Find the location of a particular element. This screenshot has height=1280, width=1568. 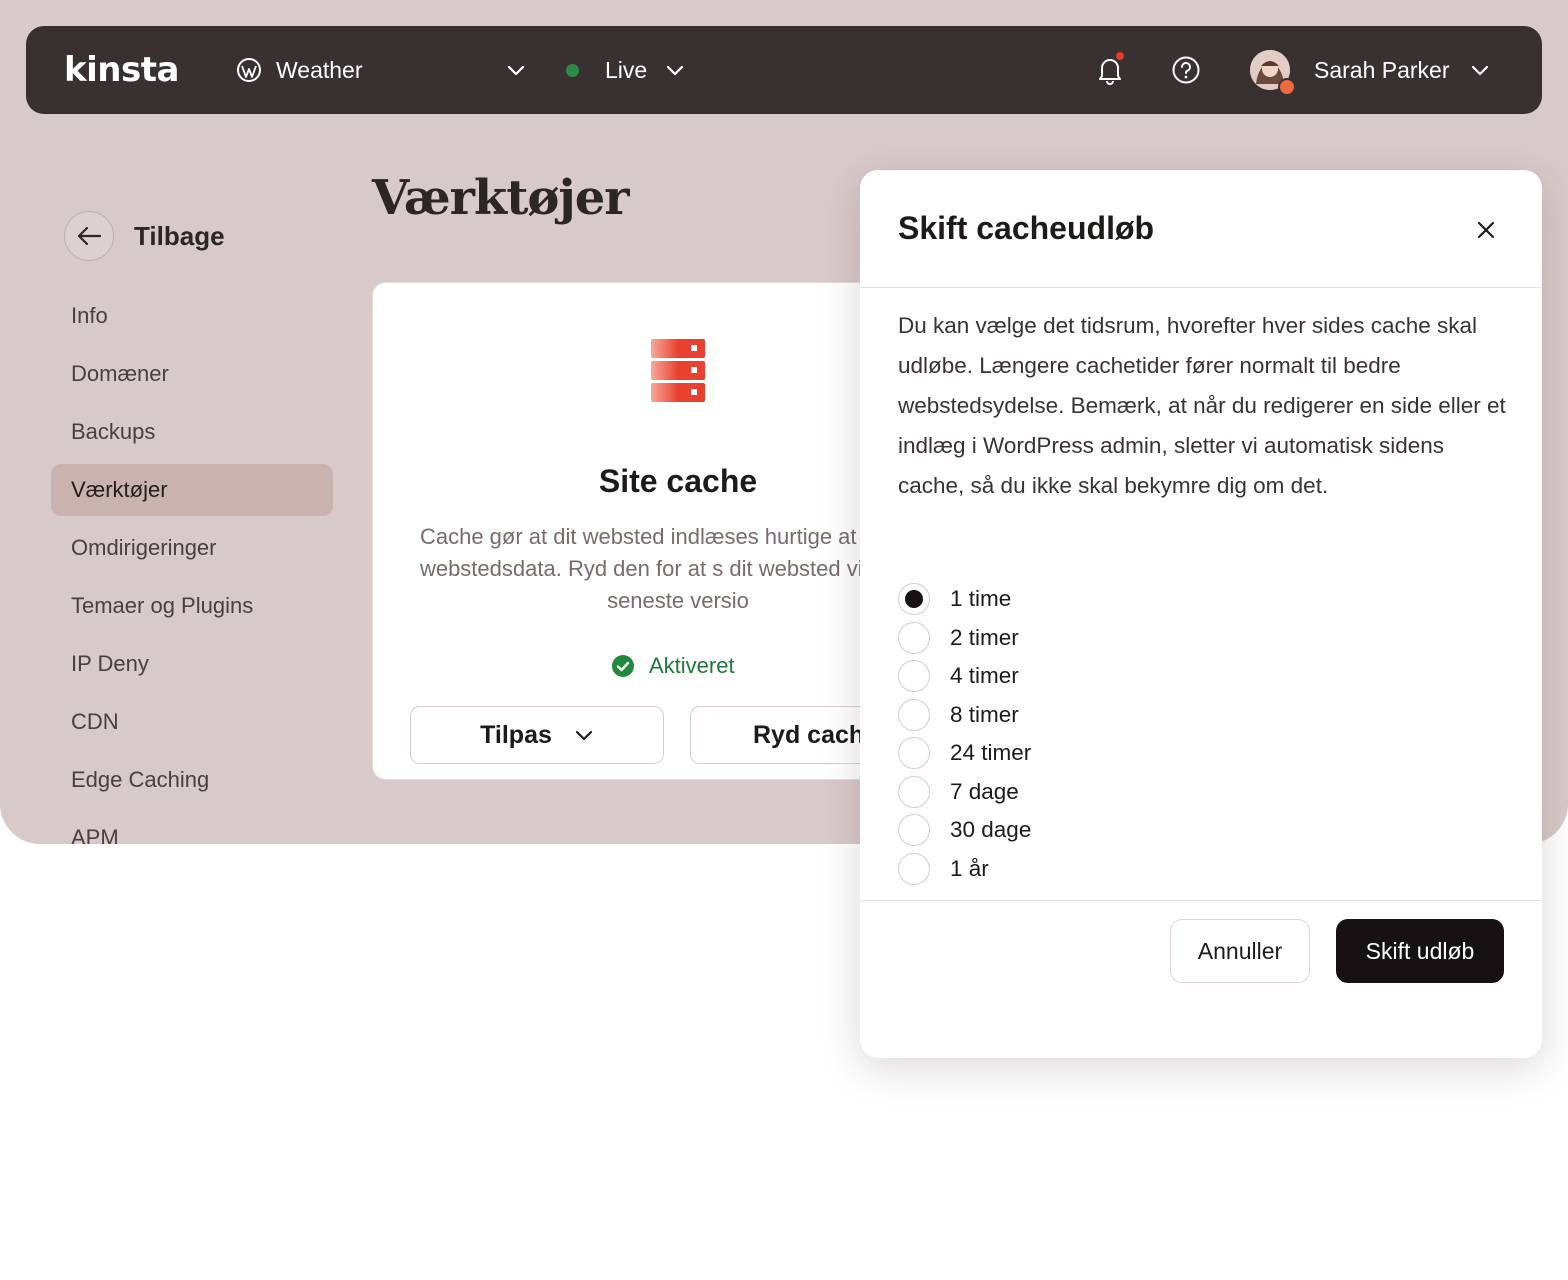

option-1-hour: 1 time is located at coordinates (964, 599).